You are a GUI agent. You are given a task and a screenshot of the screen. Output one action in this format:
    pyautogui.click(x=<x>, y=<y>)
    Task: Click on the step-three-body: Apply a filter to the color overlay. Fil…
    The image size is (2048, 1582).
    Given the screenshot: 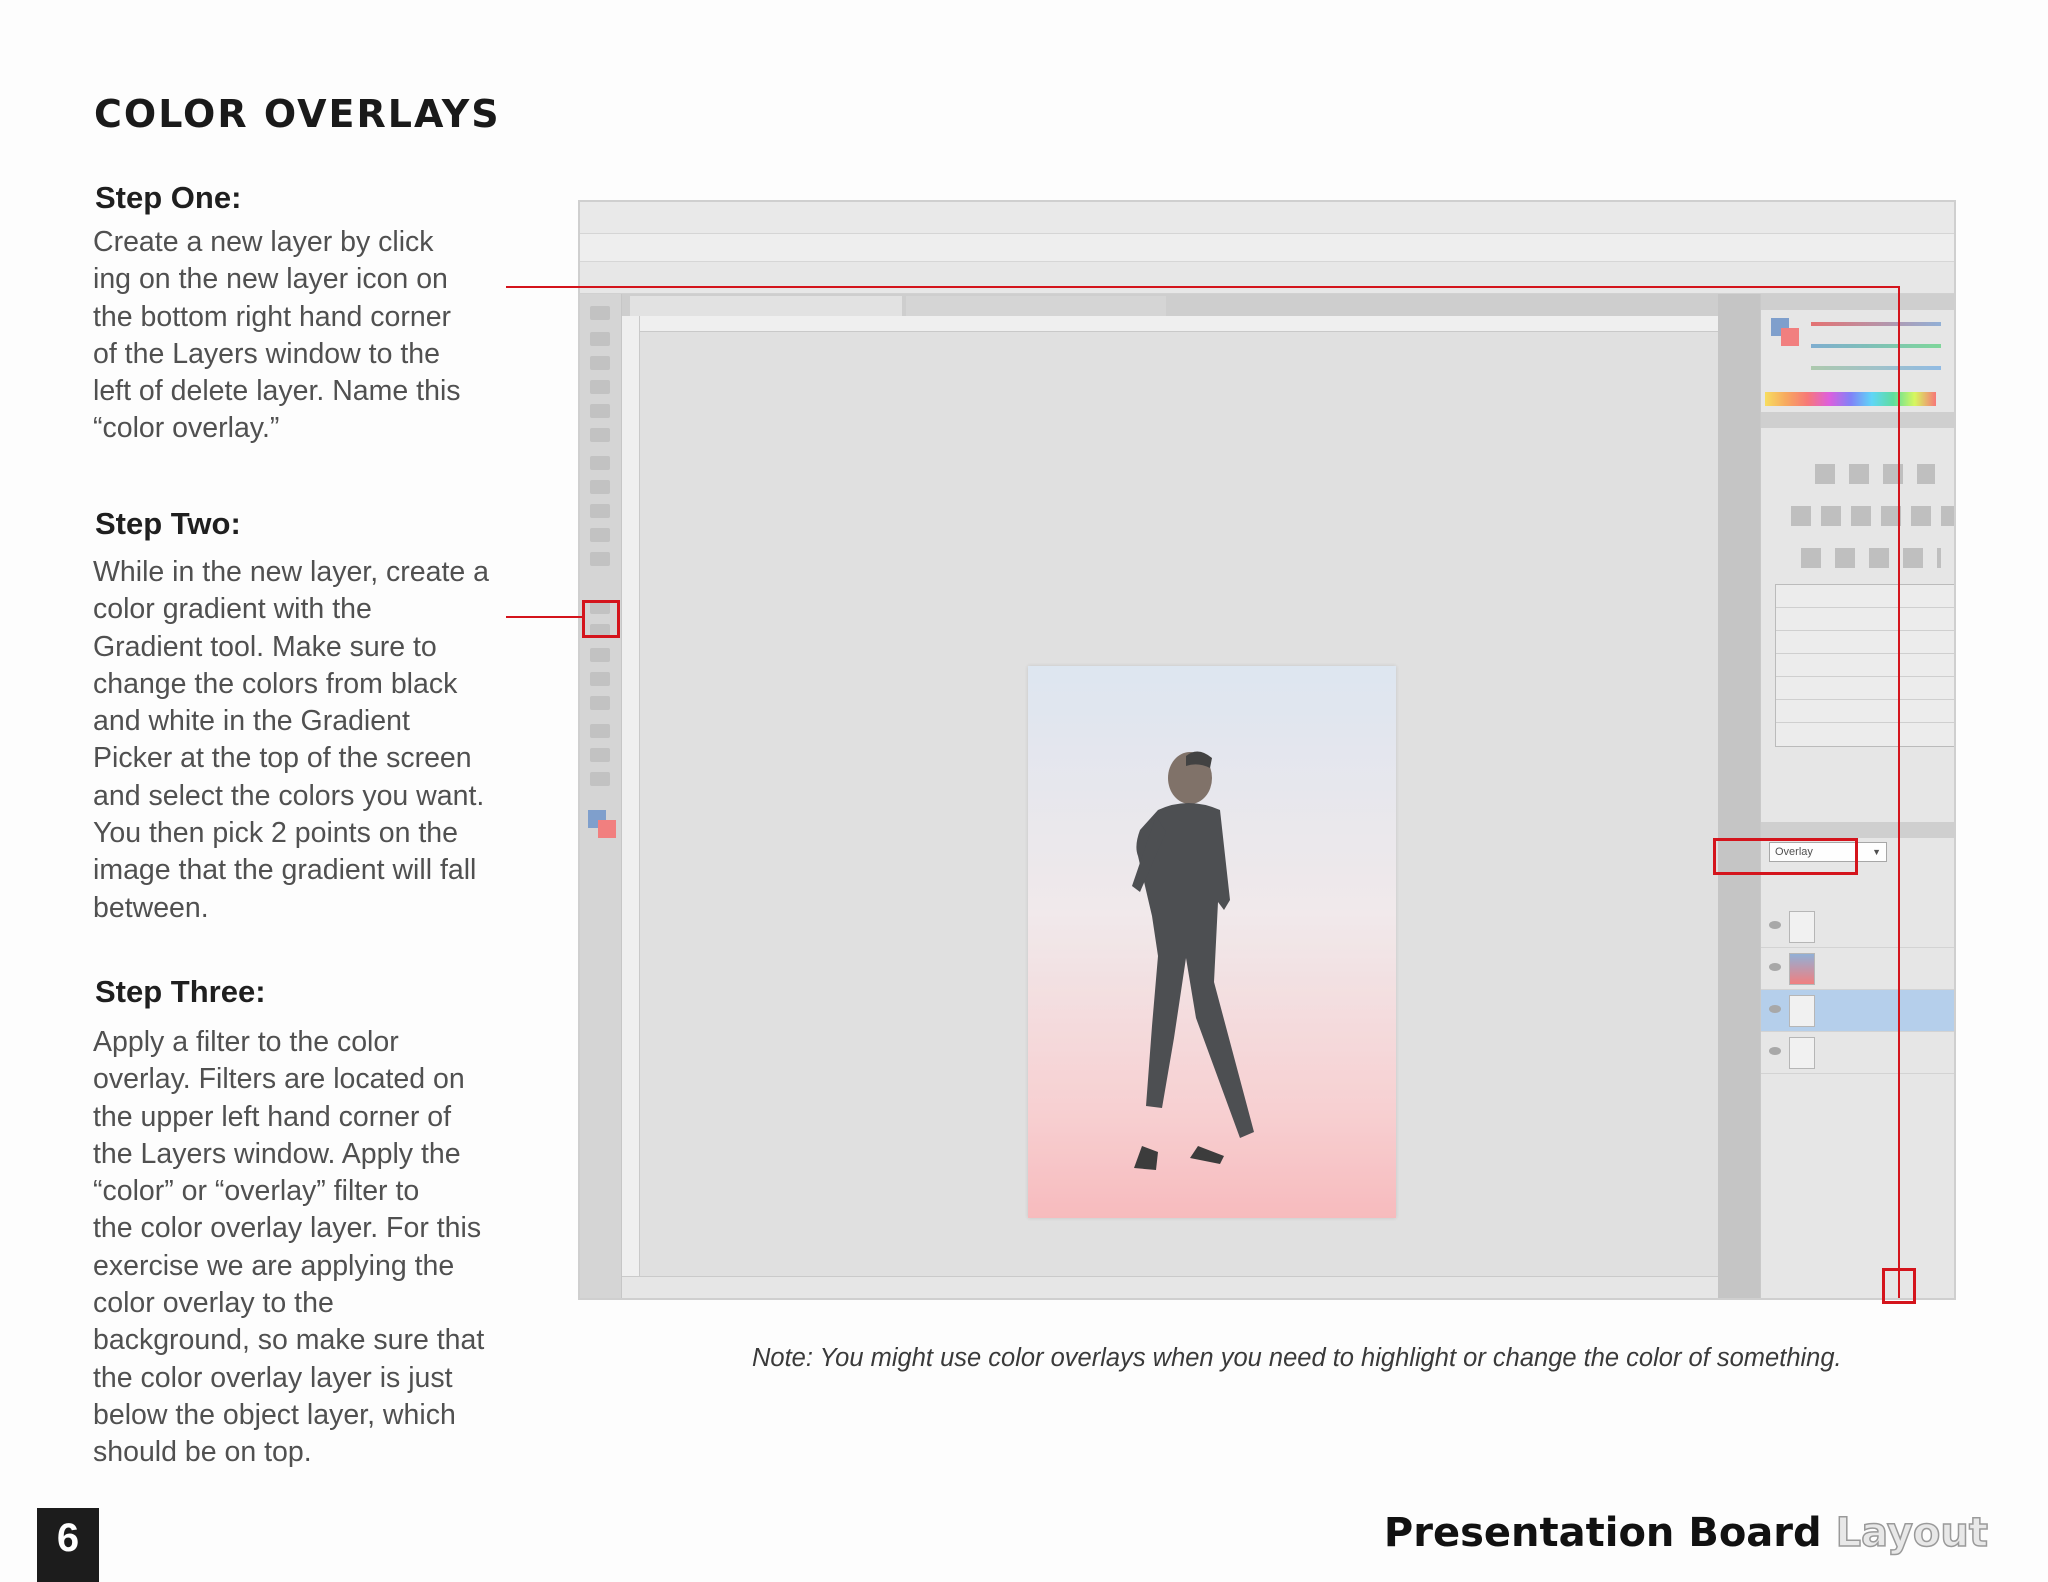 What is the action you would take?
    pyautogui.click(x=289, y=1247)
    